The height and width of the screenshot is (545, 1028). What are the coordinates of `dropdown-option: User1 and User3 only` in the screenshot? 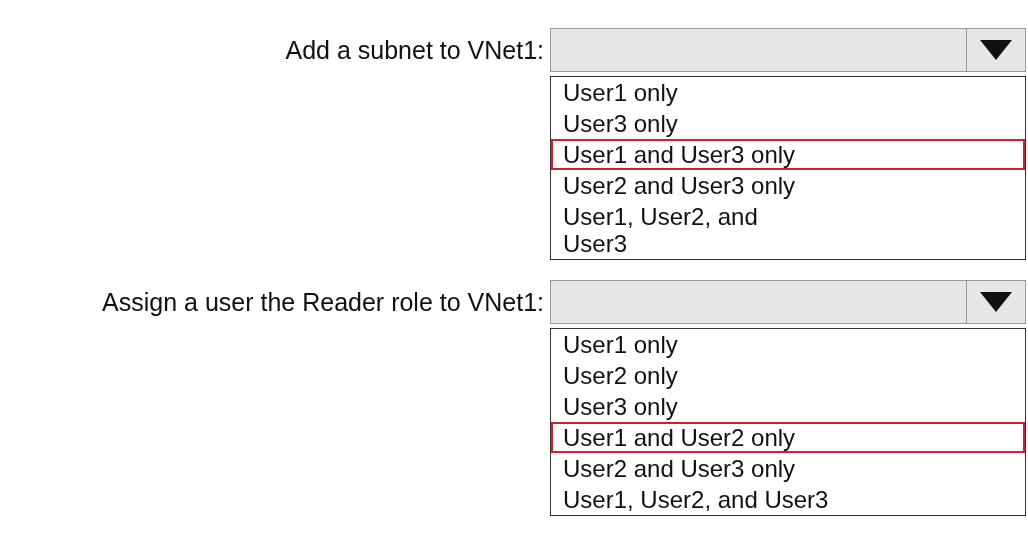 It's located at (788, 154).